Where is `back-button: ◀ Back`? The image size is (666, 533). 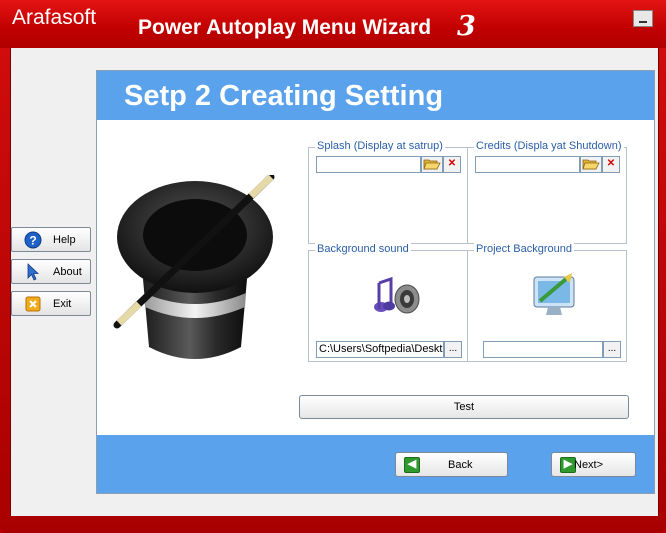 back-button: ◀ Back is located at coordinates (451, 464).